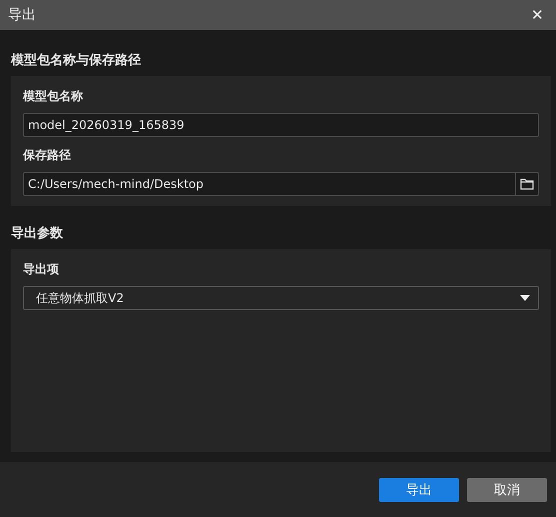 This screenshot has width=556, height=517. What do you see at coordinates (53, 96) in the screenshot?
I see `field-label: 模型包名称` at bounding box center [53, 96].